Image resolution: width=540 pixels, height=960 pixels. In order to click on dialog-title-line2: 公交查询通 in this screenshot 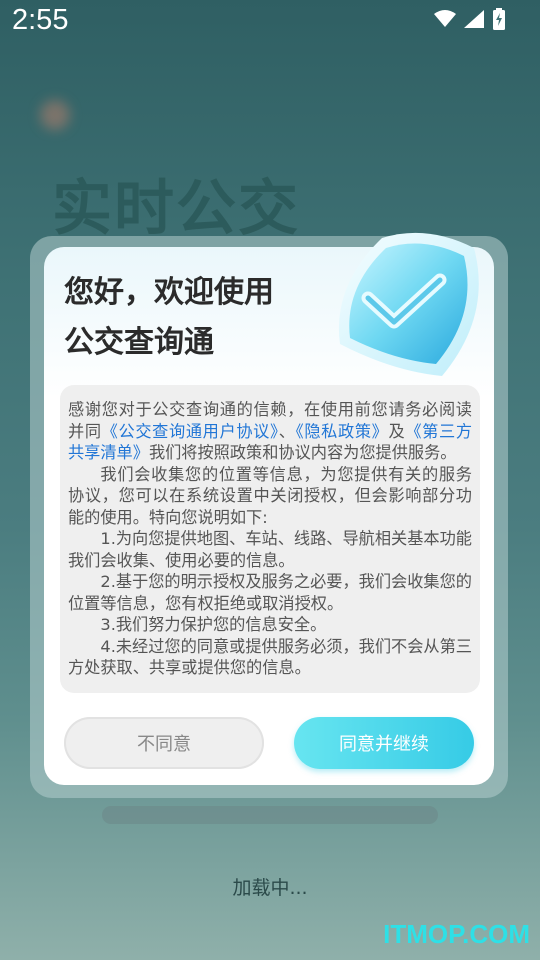, I will do `click(139, 342)`.